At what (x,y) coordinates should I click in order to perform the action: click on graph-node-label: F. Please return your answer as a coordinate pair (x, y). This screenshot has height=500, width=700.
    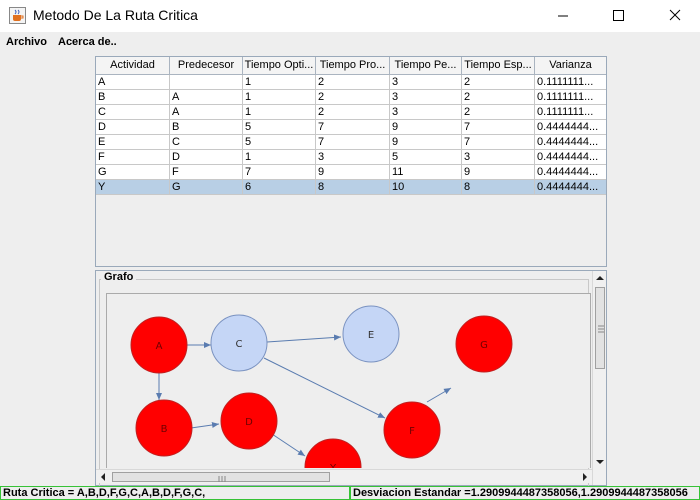
    Looking at the image, I should click on (412, 431).